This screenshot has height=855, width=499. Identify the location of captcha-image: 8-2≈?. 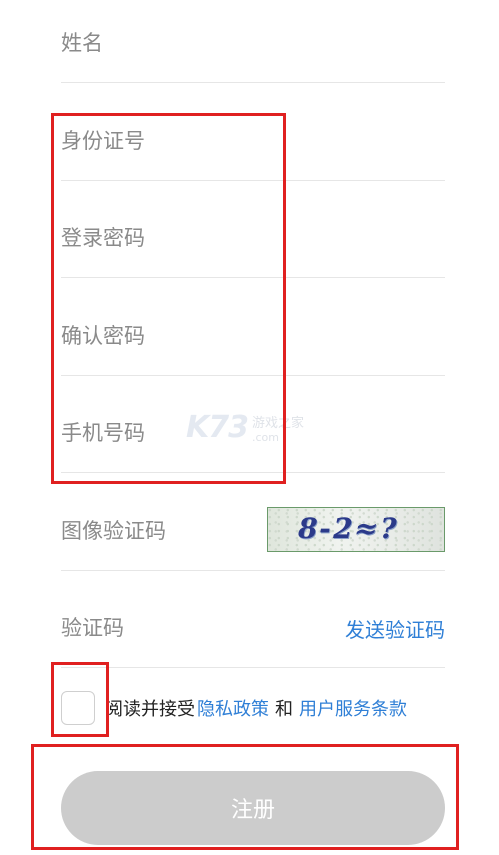
(356, 529).